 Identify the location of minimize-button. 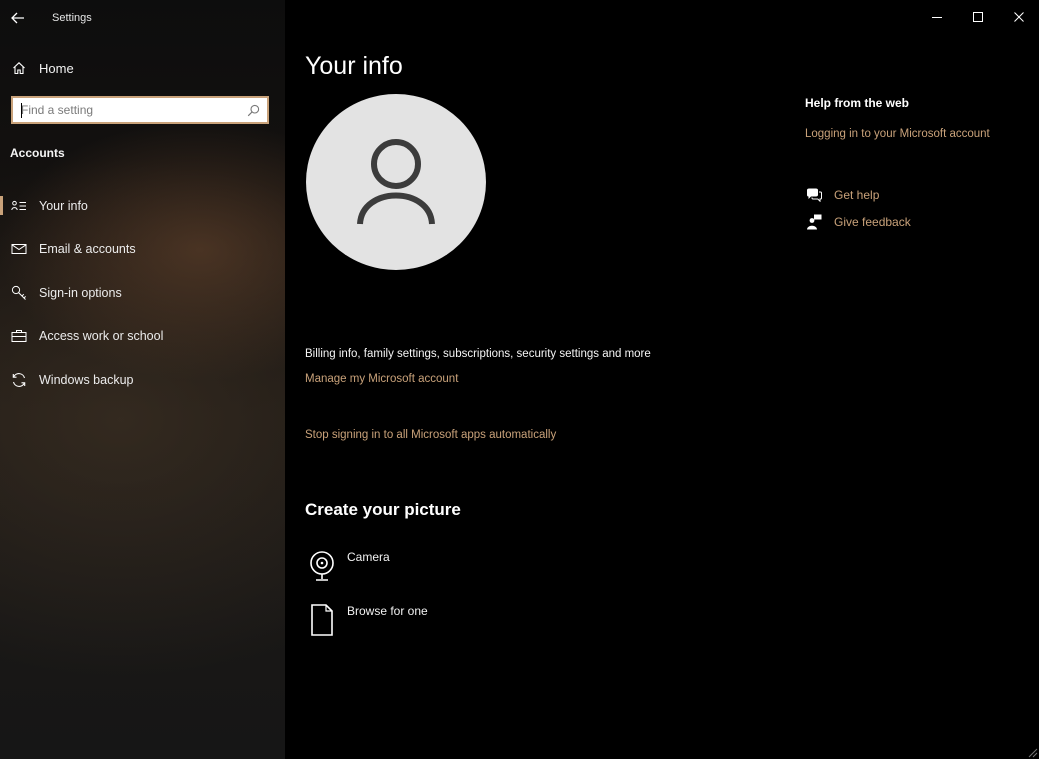
(936, 17).